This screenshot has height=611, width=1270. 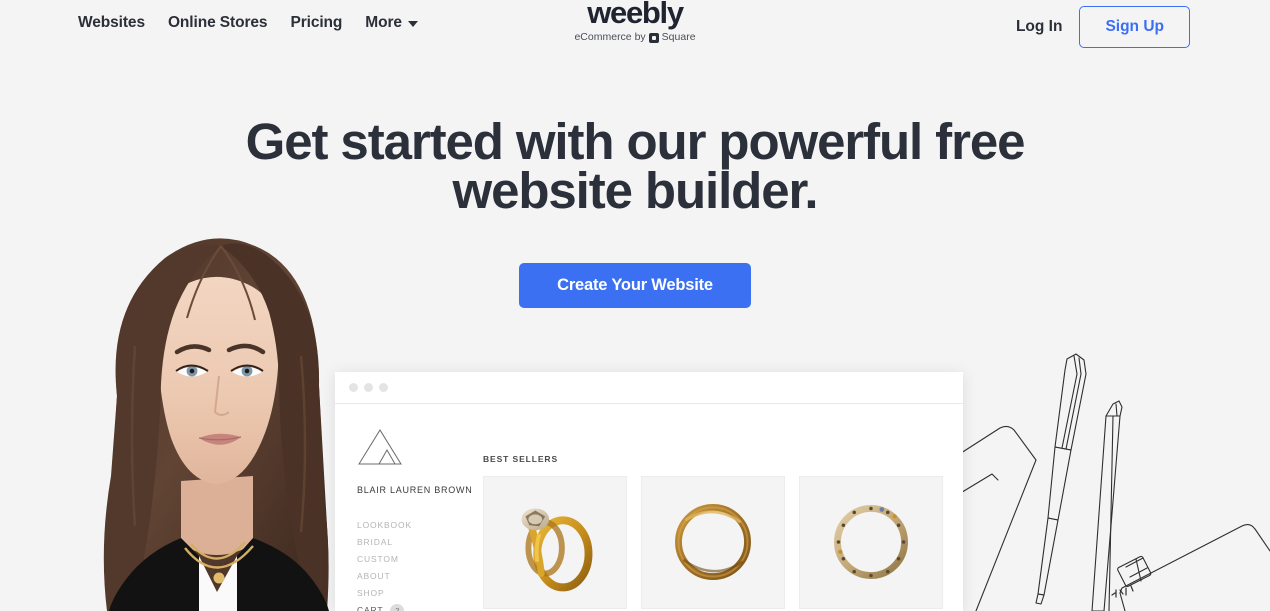 What do you see at coordinates (1039, 27) in the screenshot?
I see `log-in-link: Log In` at bounding box center [1039, 27].